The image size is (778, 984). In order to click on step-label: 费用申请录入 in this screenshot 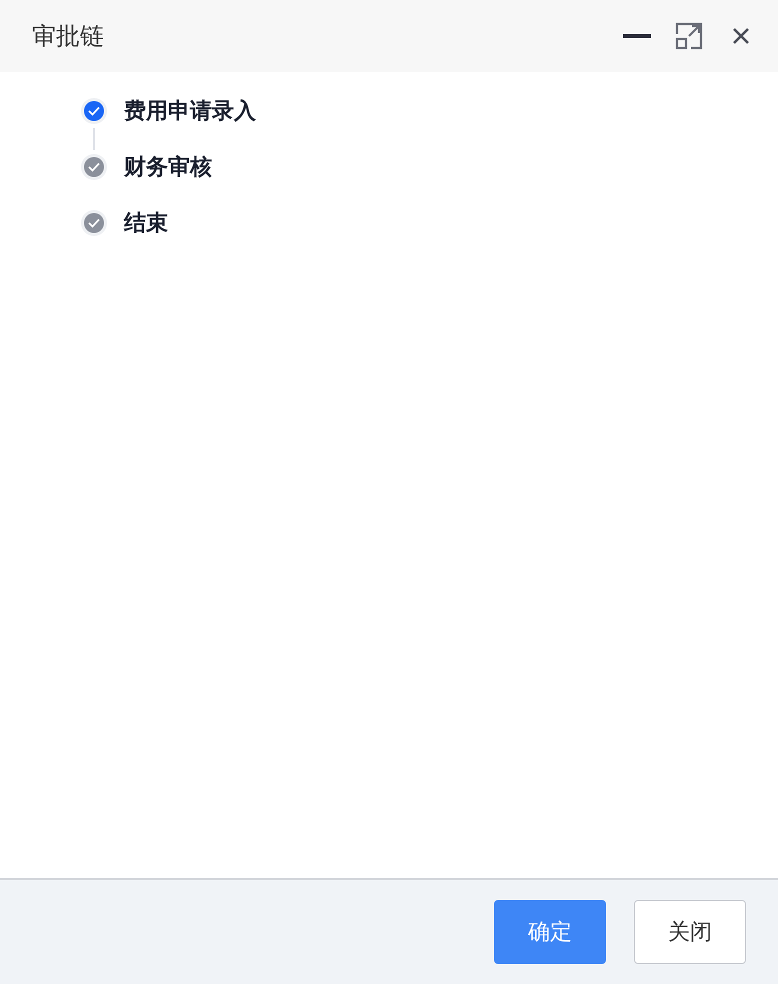, I will do `click(190, 112)`.